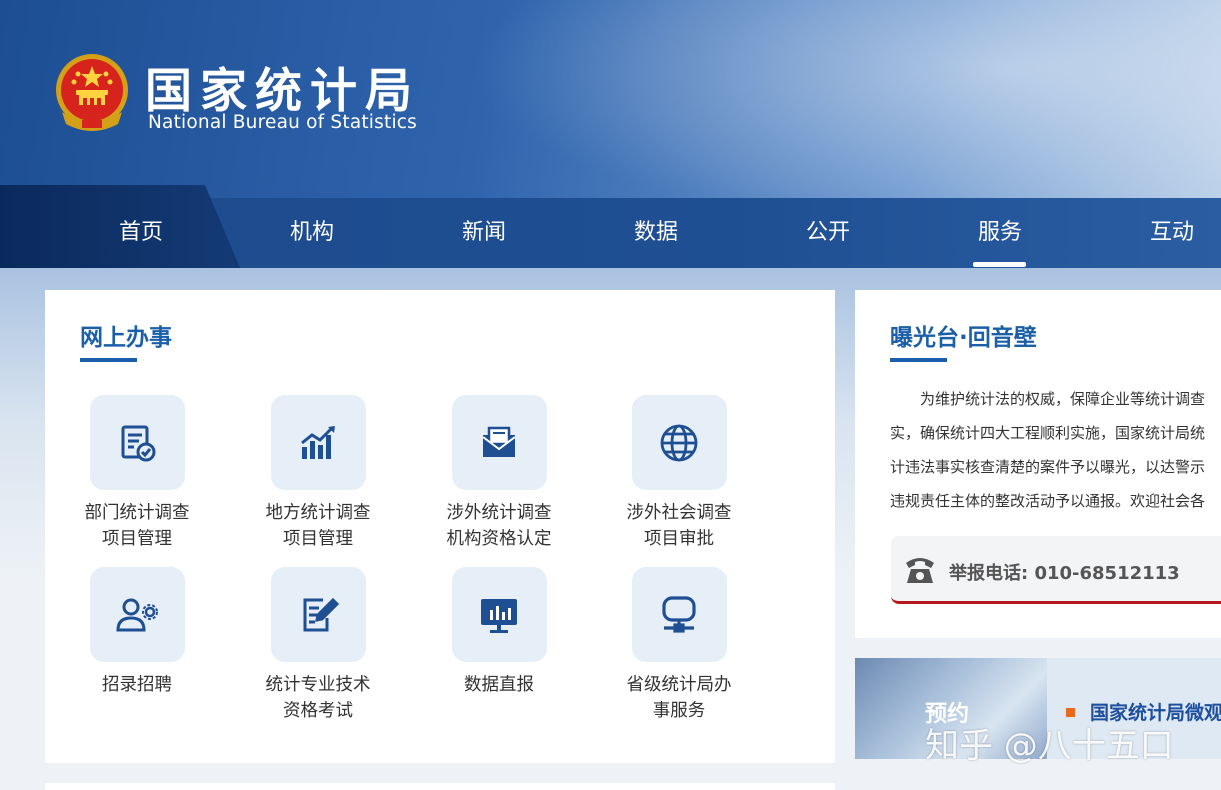 This screenshot has width=1221, height=790. I want to click on bar-chart-trend-icon, so click(318, 442).